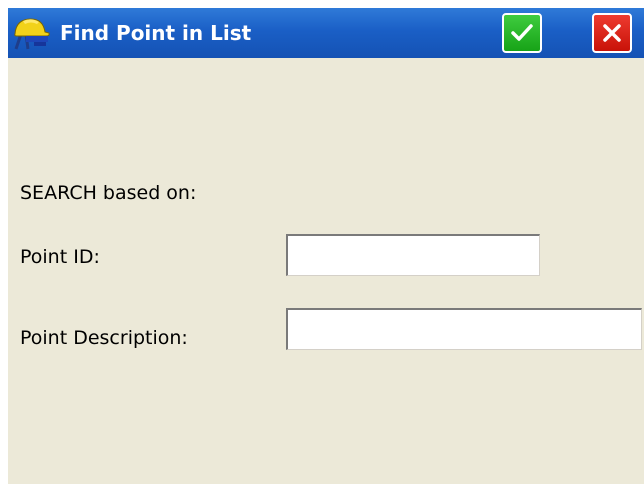  Describe the element at coordinates (104, 338) in the screenshot. I see `point-description-label: Point Description:` at that location.